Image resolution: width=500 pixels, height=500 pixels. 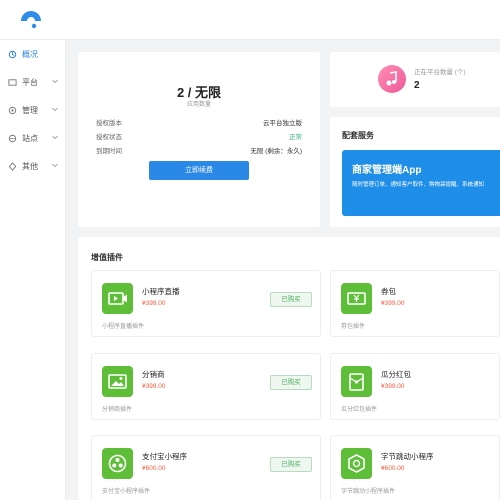 I want to click on platform-icon, so click(x=12, y=82).